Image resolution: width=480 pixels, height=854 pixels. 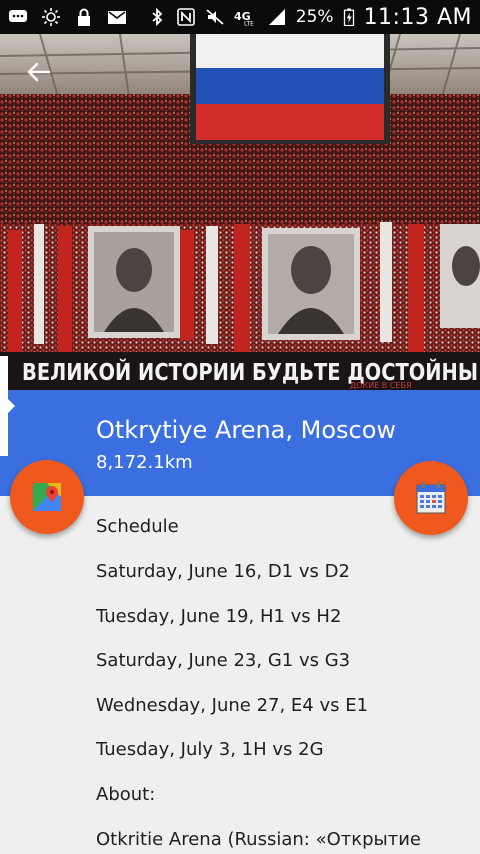 What do you see at coordinates (219, 616) in the screenshot?
I see `schedule-item: Tuesday, June 19, H1 vs H2` at bounding box center [219, 616].